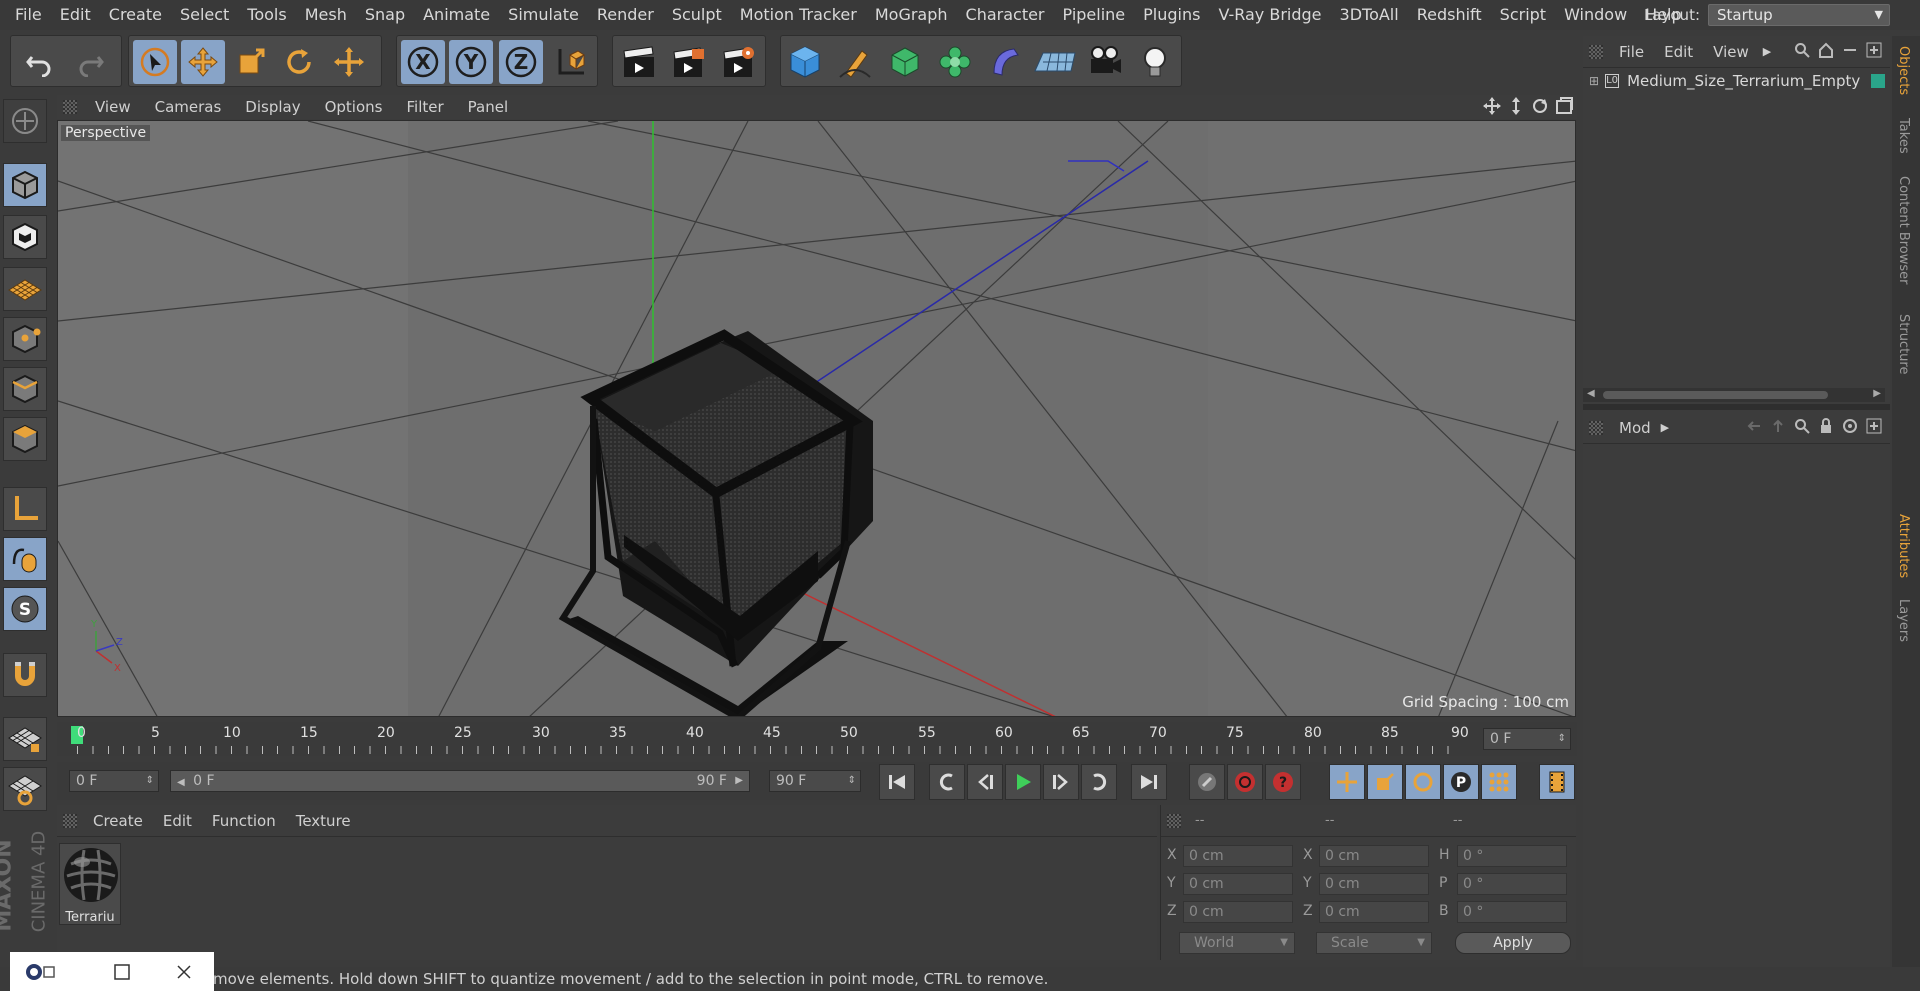 The width and height of the screenshot is (1920, 991). I want to click on object-hscrollbar: ◀ ▶, so click(1734, 395).